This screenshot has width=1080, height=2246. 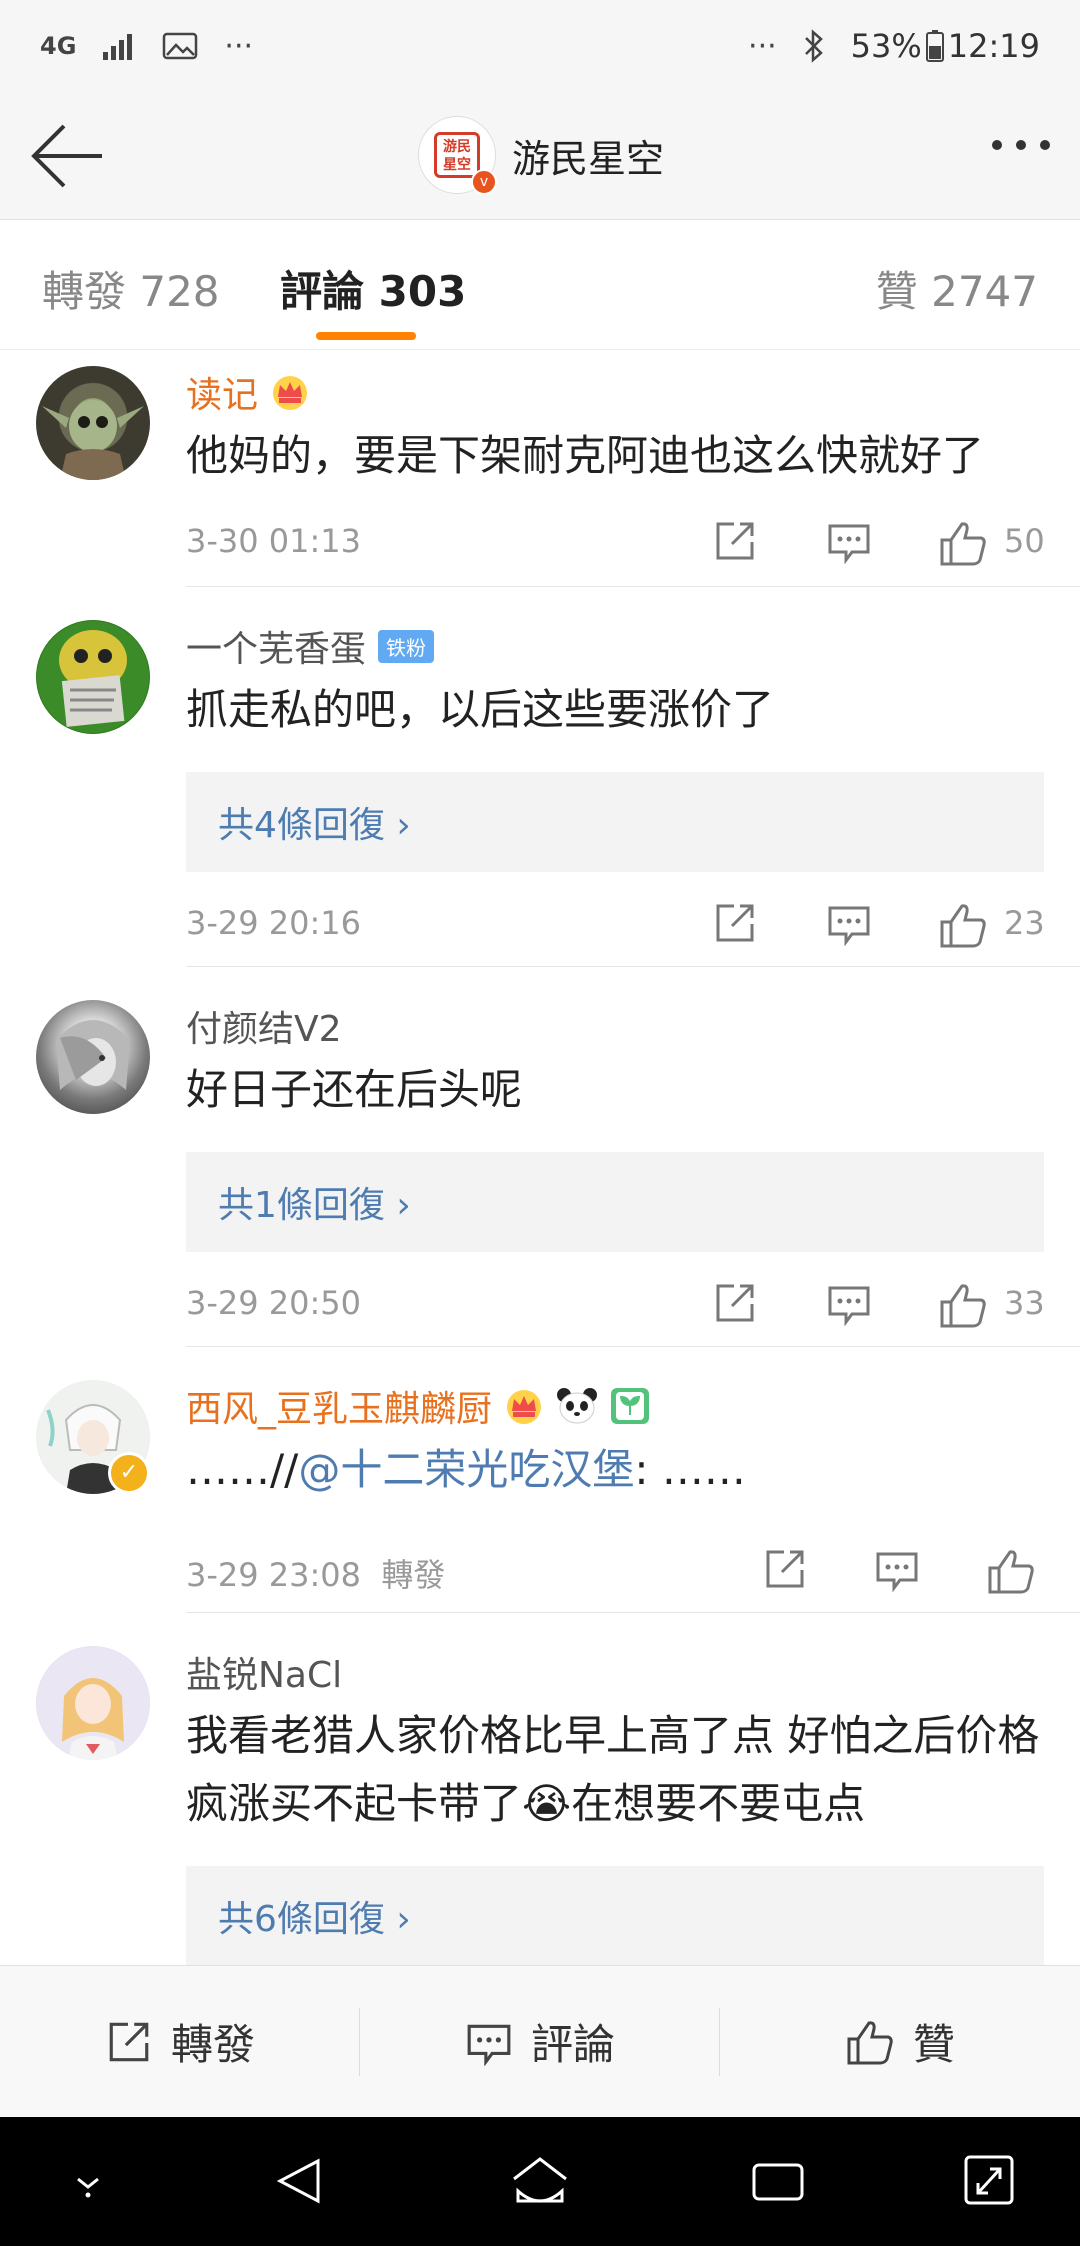 What do you see at coordinates (242, 1469) in the screenshot?
I see `comment-text-prefix: ……//` at bounding box center [242, 1469].